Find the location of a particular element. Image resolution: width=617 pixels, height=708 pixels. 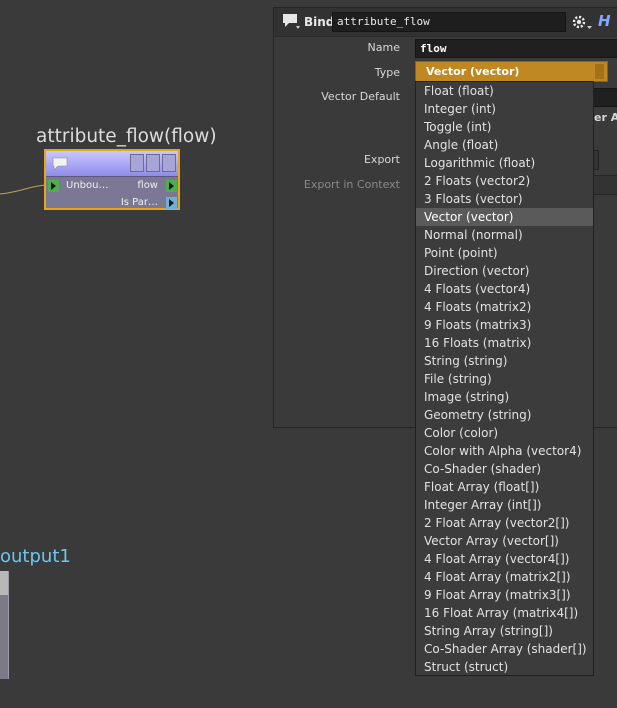

node-flag-display is located at coordinates (169, 163).